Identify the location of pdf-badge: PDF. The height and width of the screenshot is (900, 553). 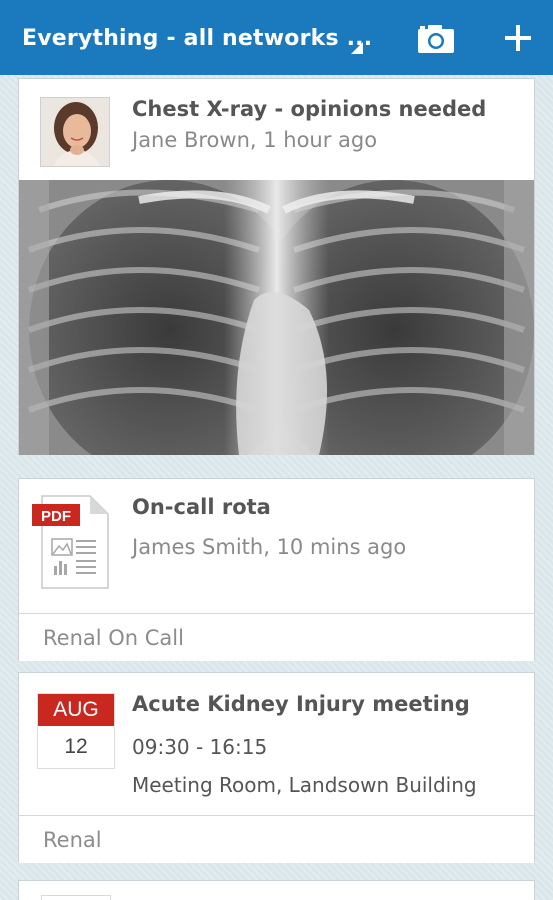
(56, 516).